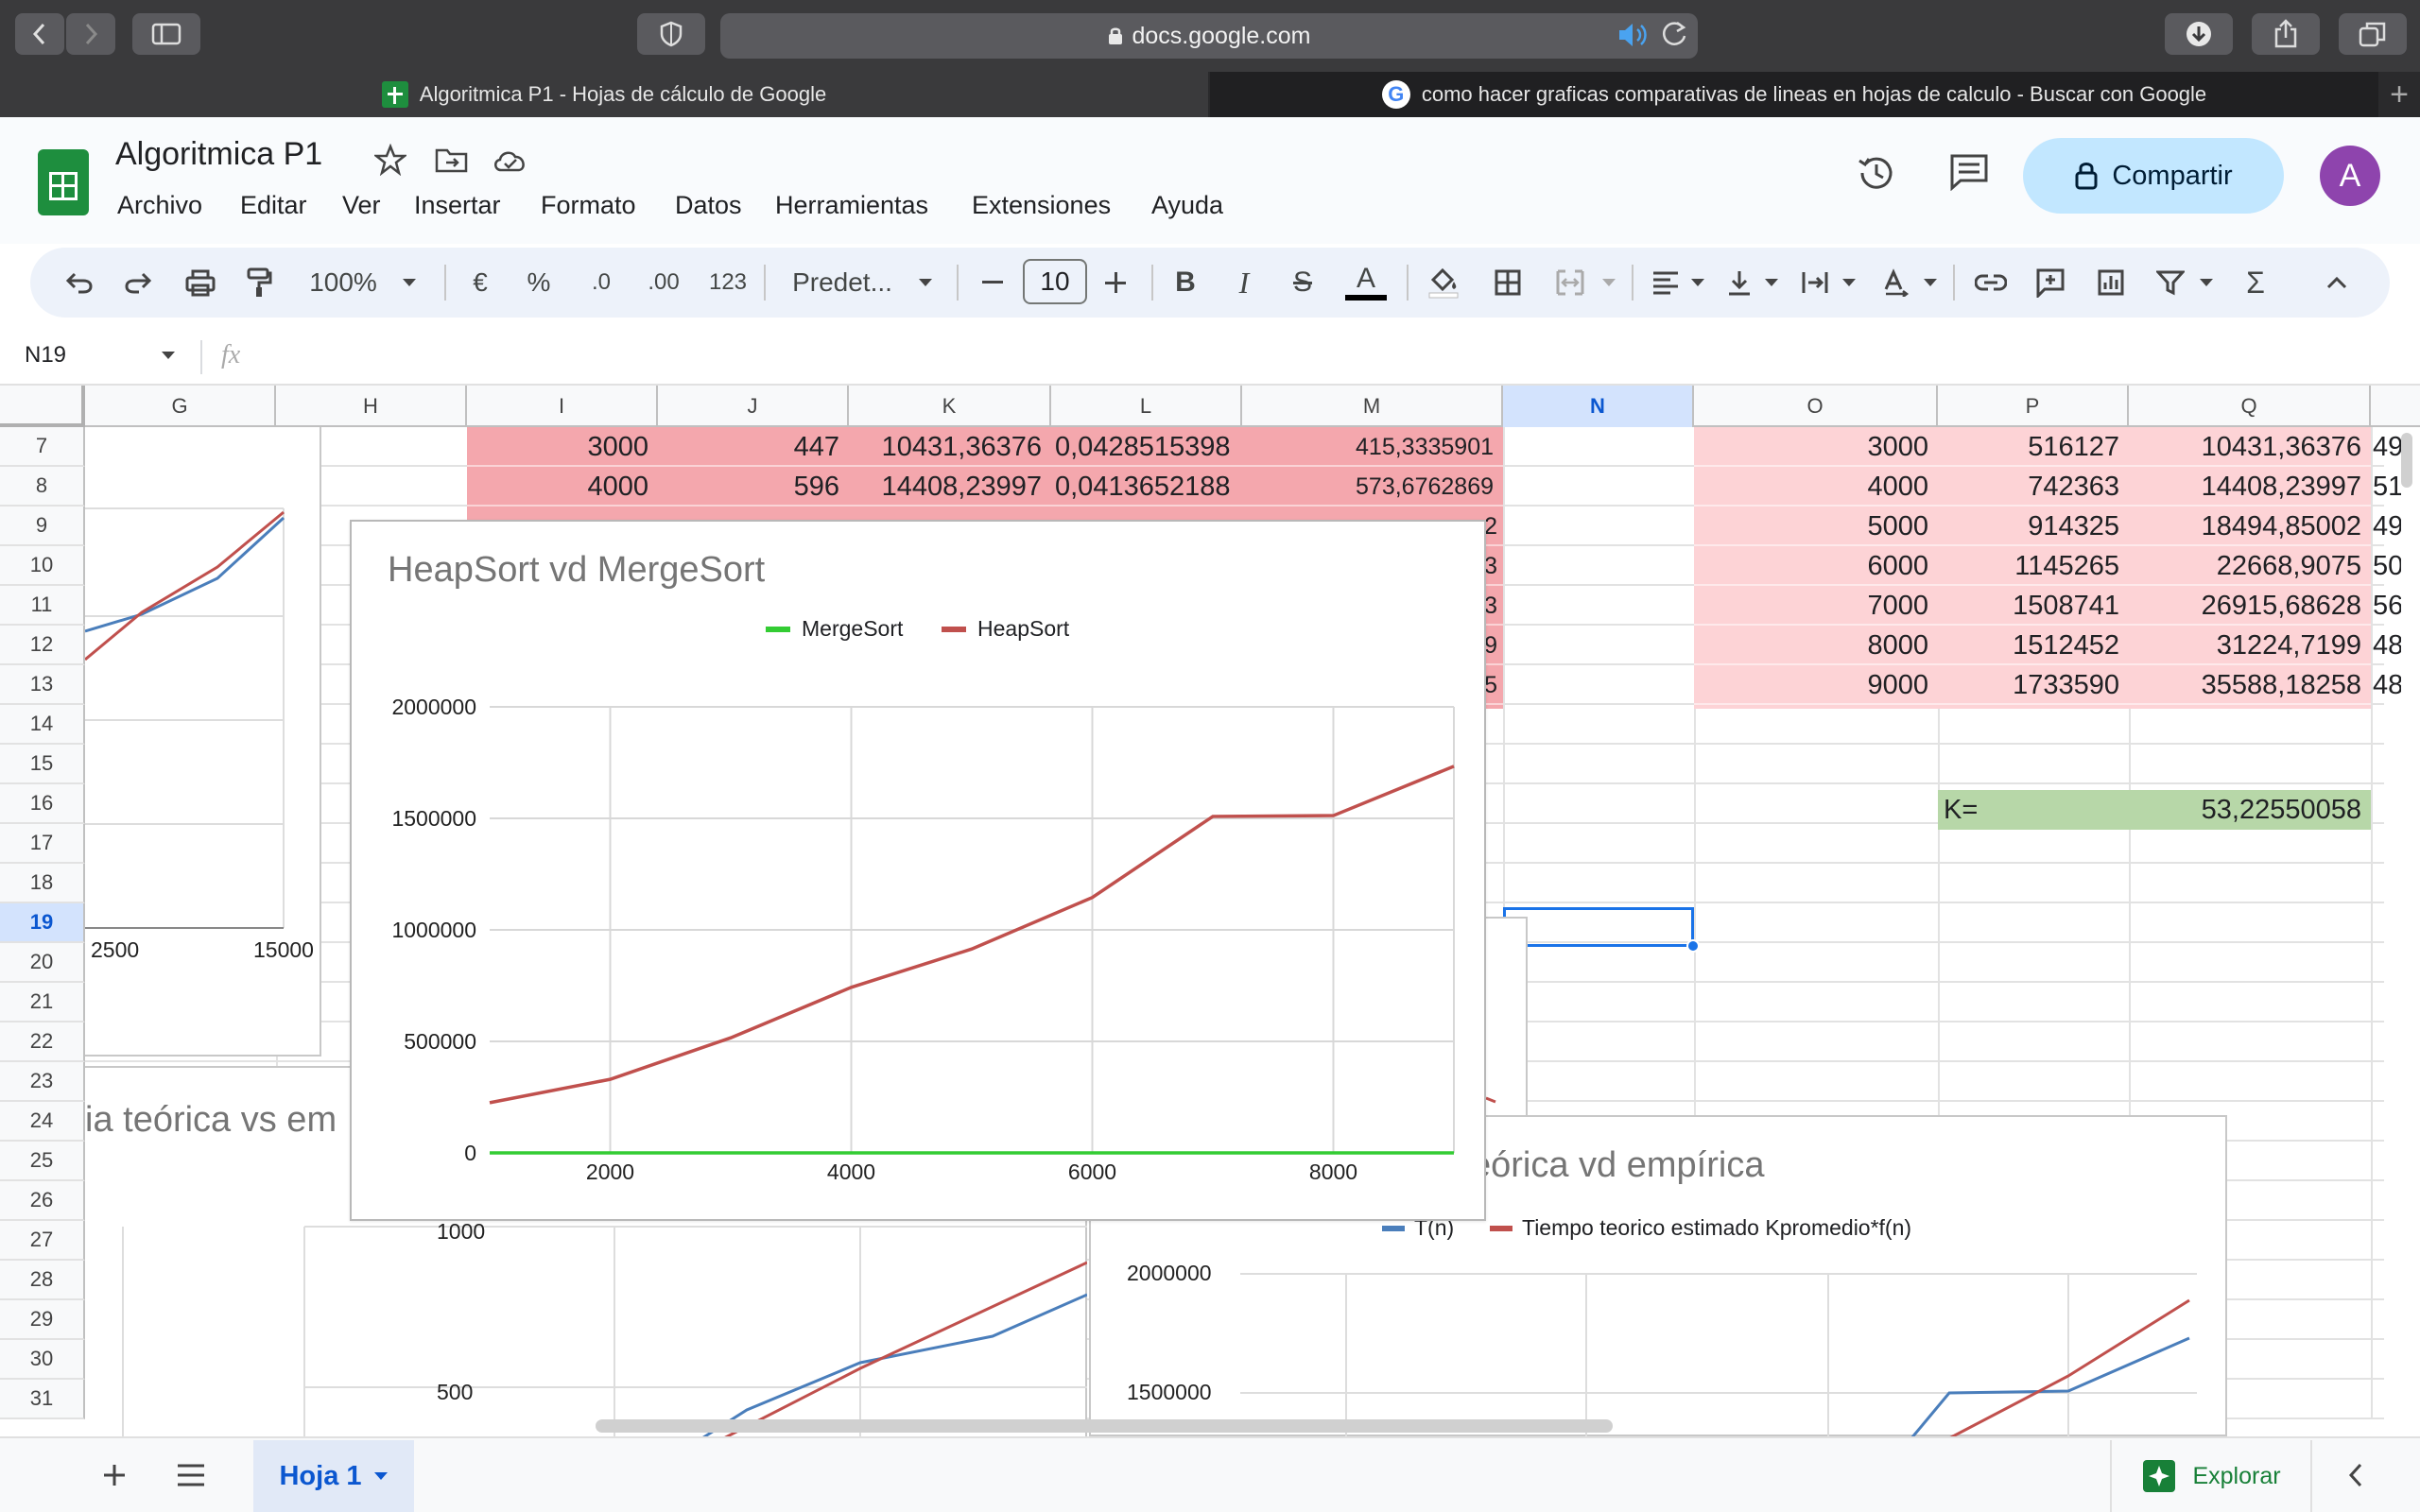 Image resolution: width=2420 pixels, height=1512 pixels. Describe the element at coordinates (138, 283) in the screenshot. I see `redo-icon` at that location.